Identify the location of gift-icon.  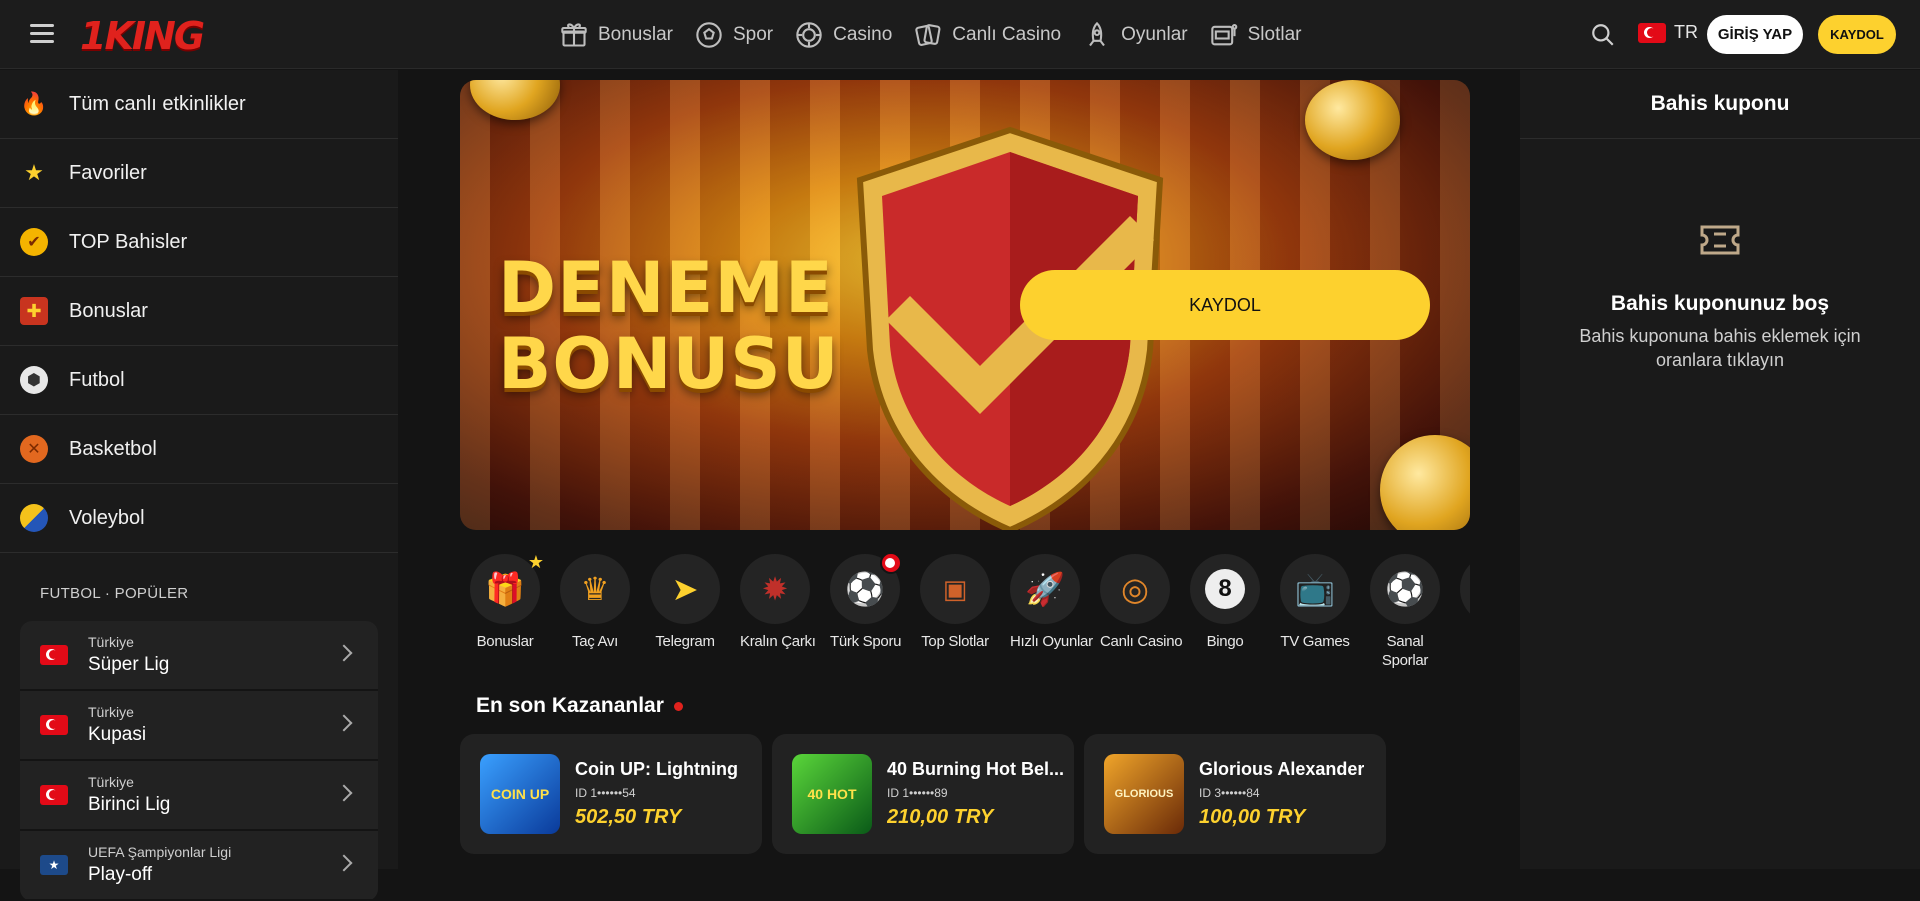
(574, 34).